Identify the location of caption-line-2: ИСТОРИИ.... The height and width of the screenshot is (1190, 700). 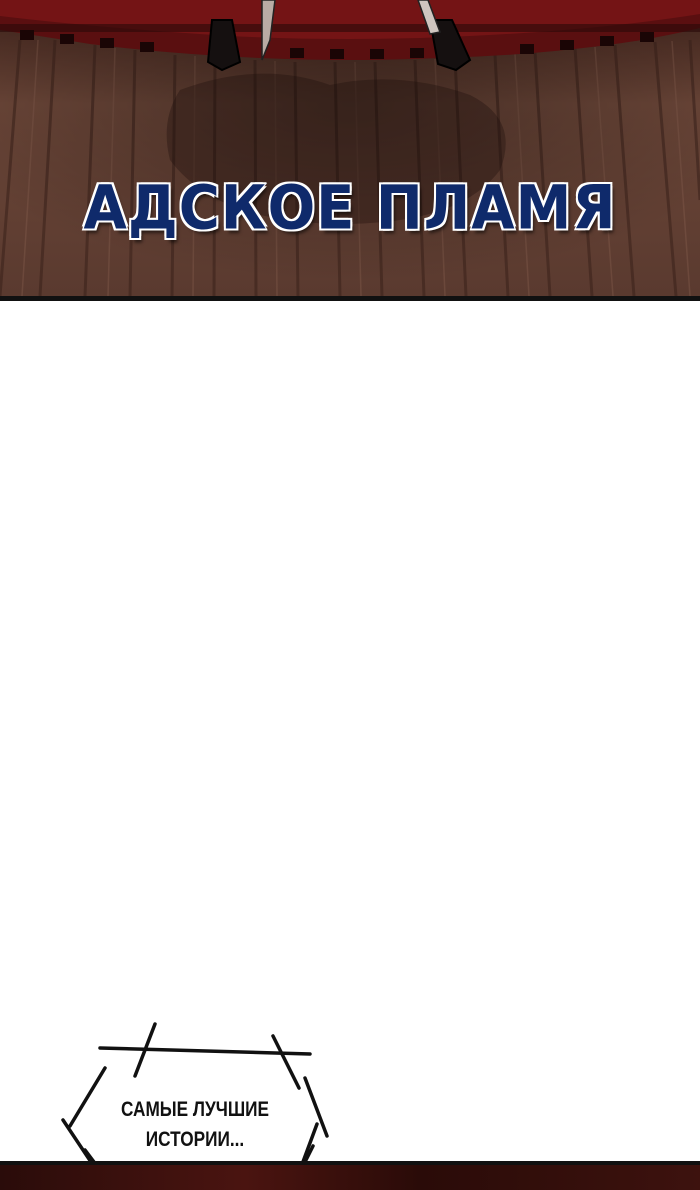
(195, 1139).